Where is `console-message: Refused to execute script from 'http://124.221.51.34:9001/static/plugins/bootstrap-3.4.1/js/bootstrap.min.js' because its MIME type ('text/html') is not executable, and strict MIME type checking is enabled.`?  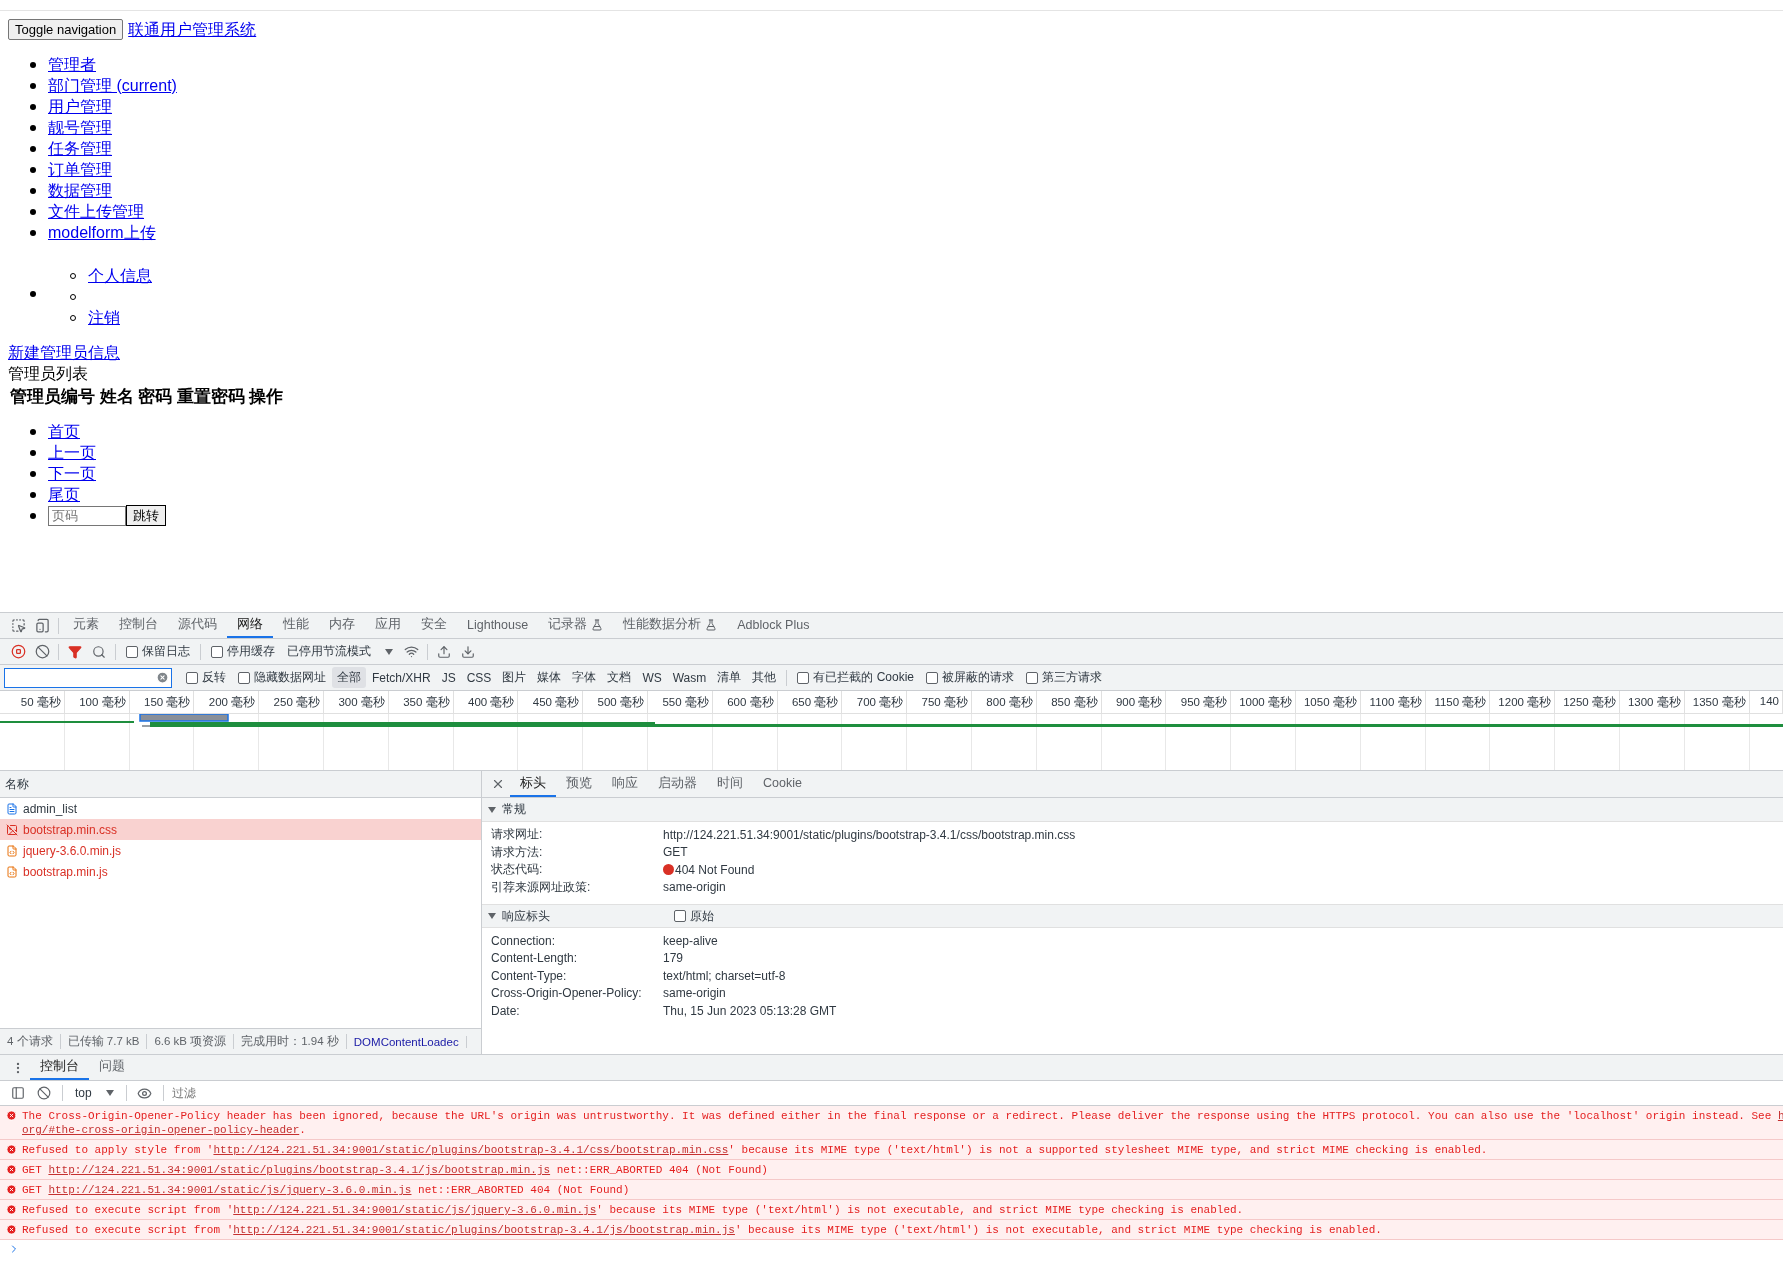
console-message: Refused to execute script from 'http://124.221.51.34:9001/static/plugins/bootstrap-3.4.1/js/bootstrap.min.js' because its MIME type ('text/html') is not executable, and strict MIME type checking is enabled. is located at coordinates (702, 1230).